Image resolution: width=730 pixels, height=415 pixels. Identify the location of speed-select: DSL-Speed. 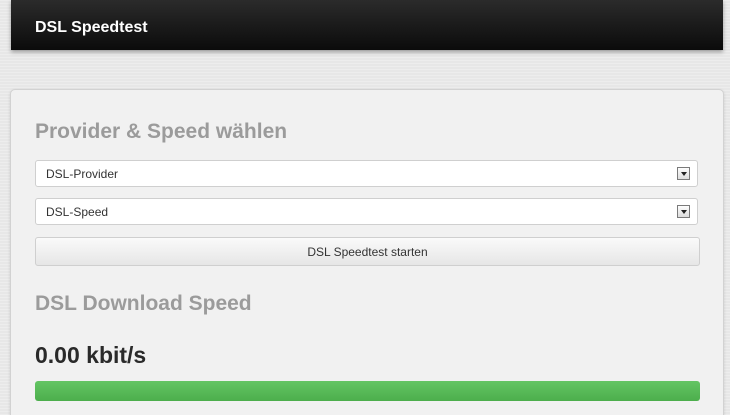
(366, 211).